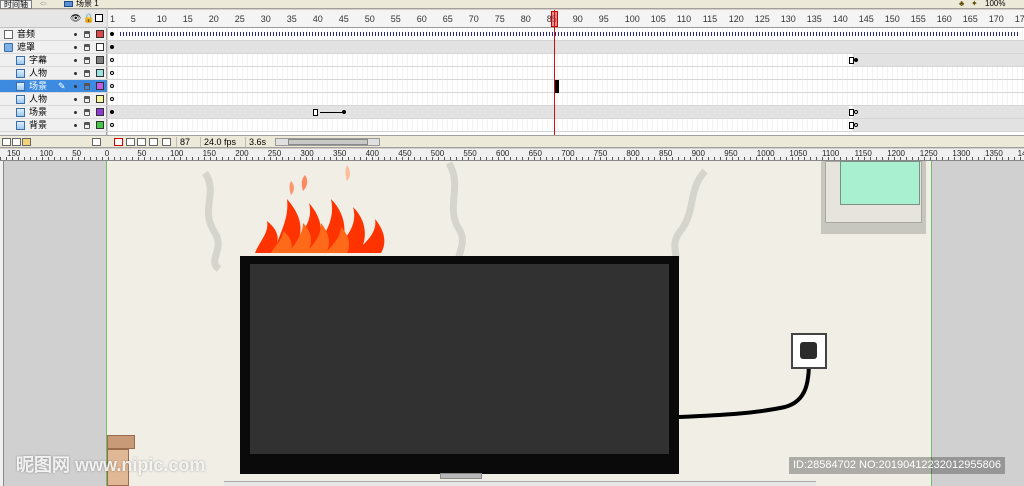  I want to click on timeline-toggle-button: 时间轴, so click(16, 4).